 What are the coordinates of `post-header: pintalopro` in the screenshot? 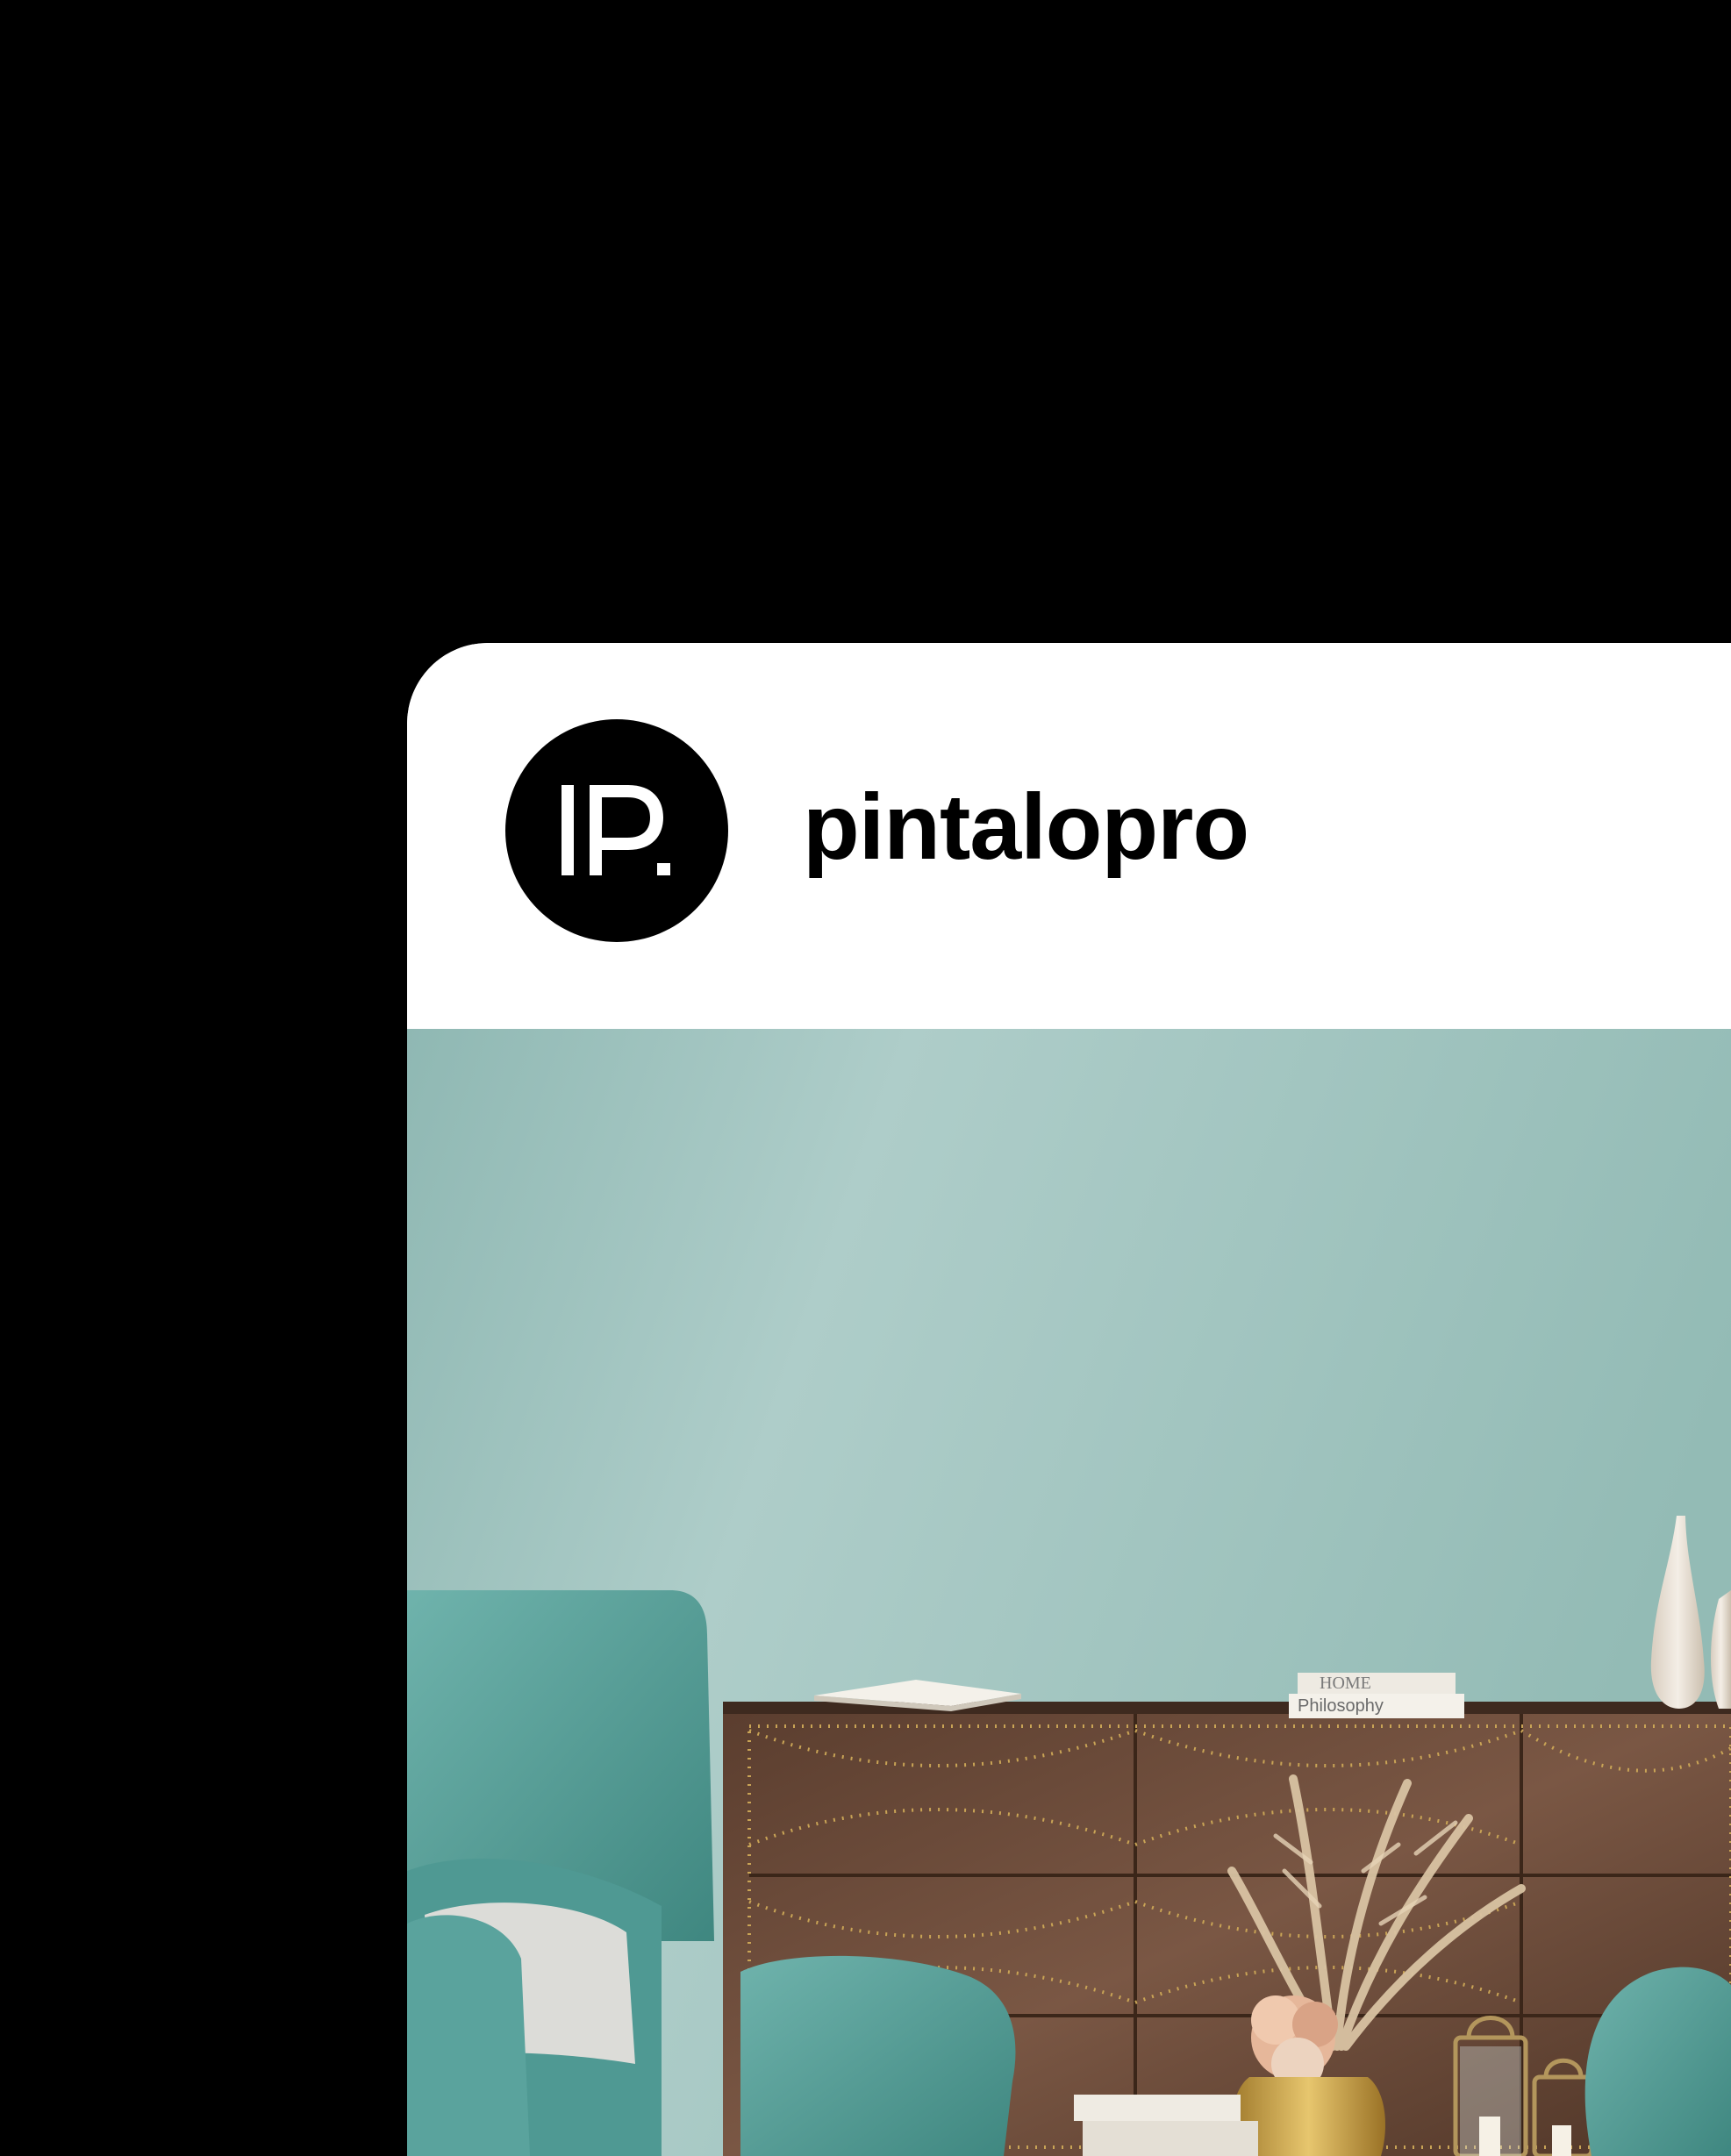 It's located at (1069, 836).